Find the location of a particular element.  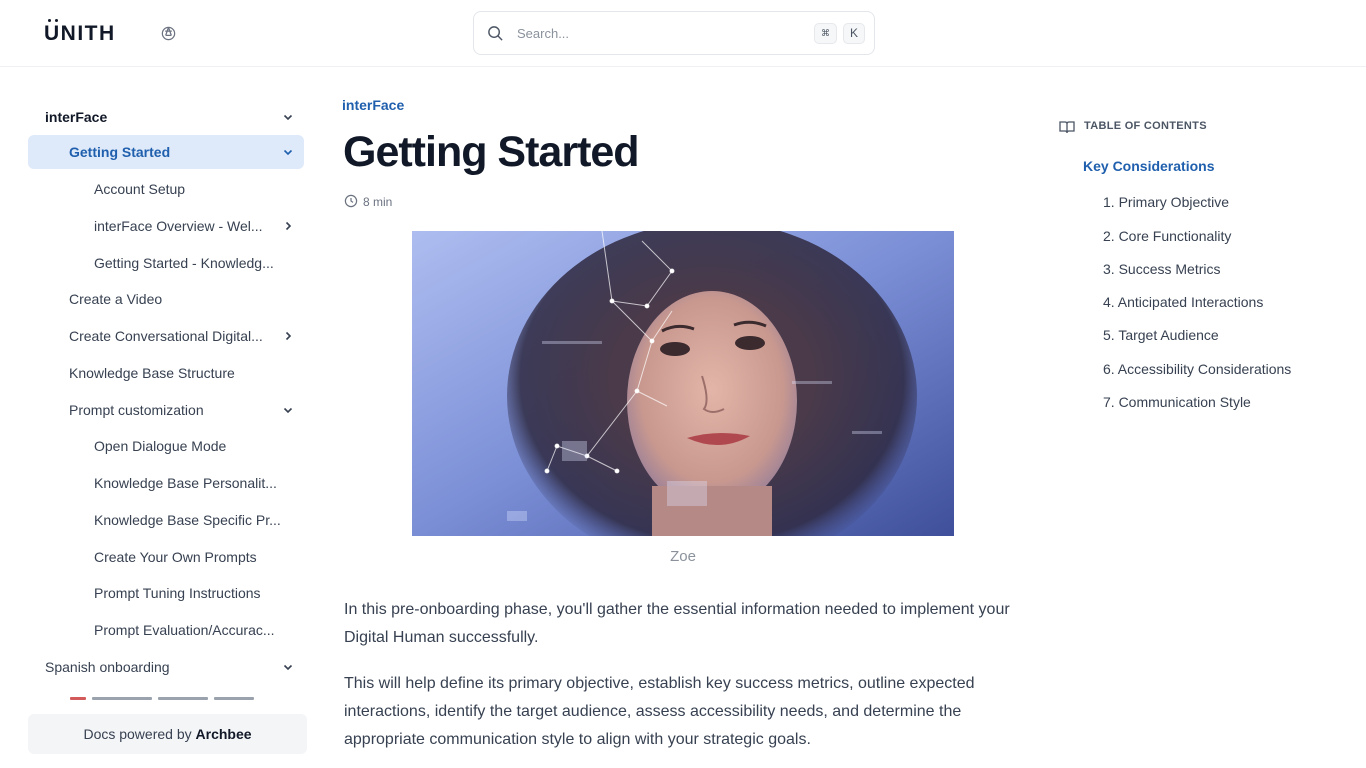

clock-icon is located at coordinates (351, 201).